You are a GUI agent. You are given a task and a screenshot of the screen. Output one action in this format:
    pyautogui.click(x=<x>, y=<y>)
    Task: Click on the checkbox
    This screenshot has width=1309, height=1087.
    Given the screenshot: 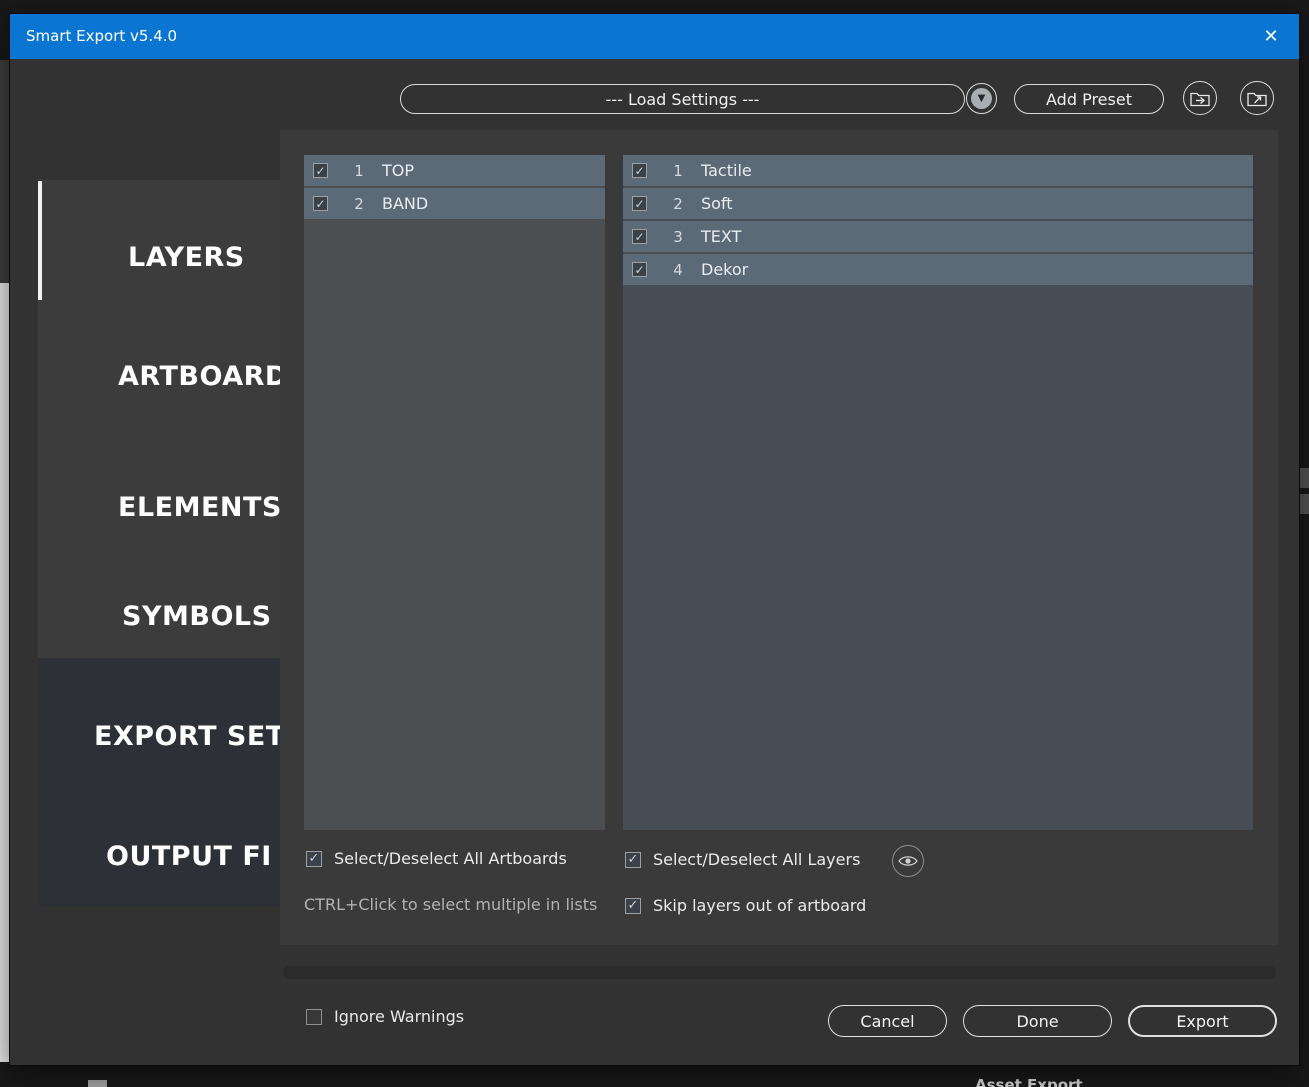 What is the action you would take?
    pyautogui.click(x=314, y=1016)
    